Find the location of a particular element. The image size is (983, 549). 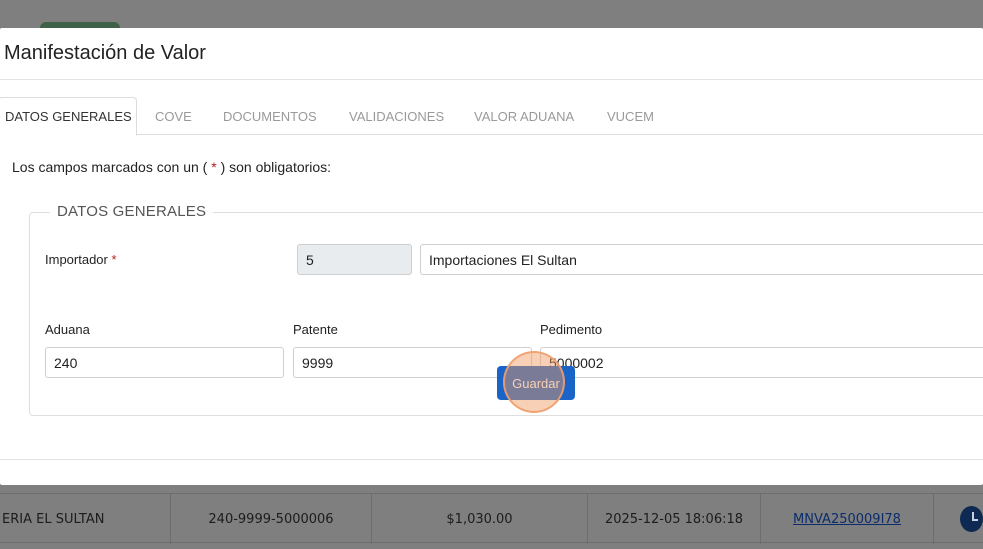

patente-label: Patente is located at coordinates (315, 329).